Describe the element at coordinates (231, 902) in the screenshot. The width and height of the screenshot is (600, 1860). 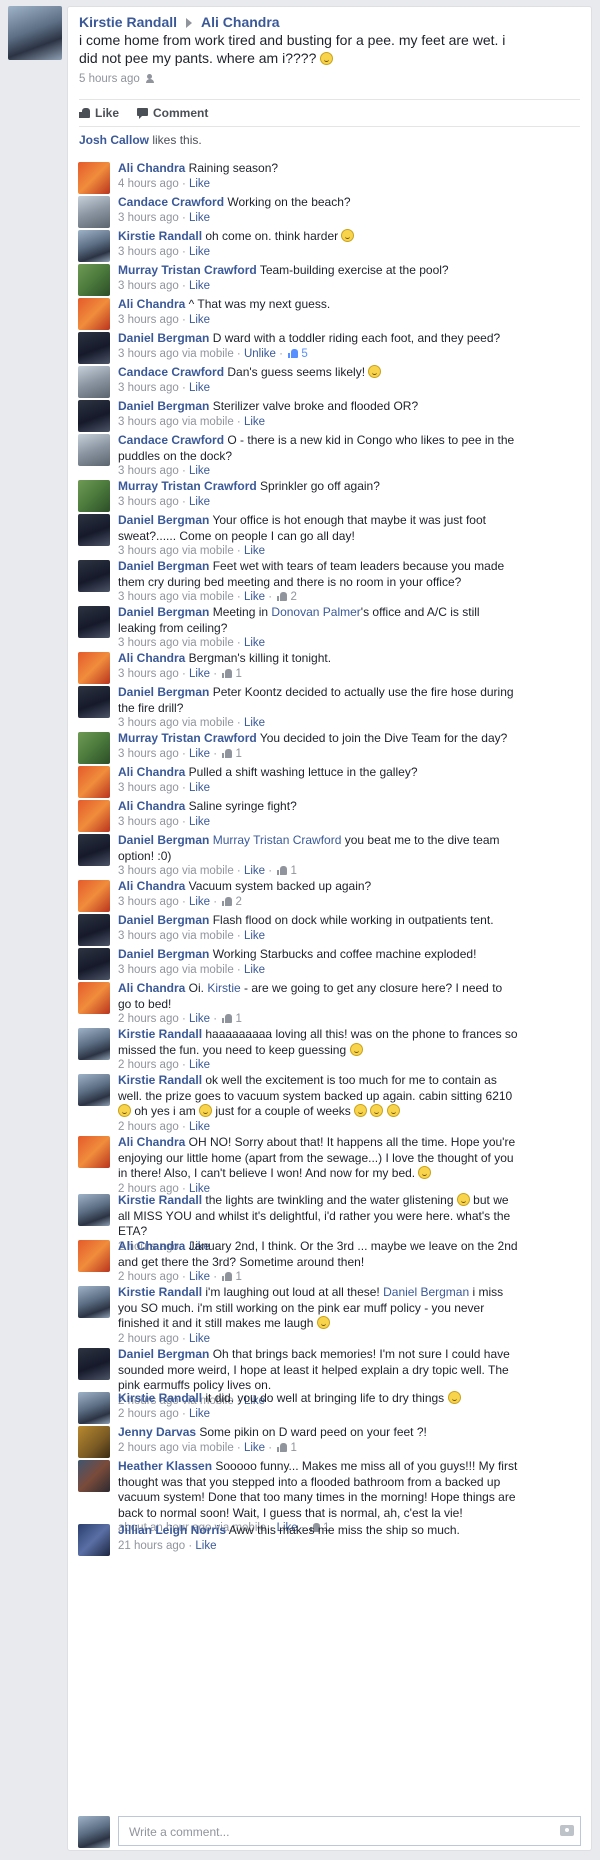
I see `comment-like-count: 2` at that location.